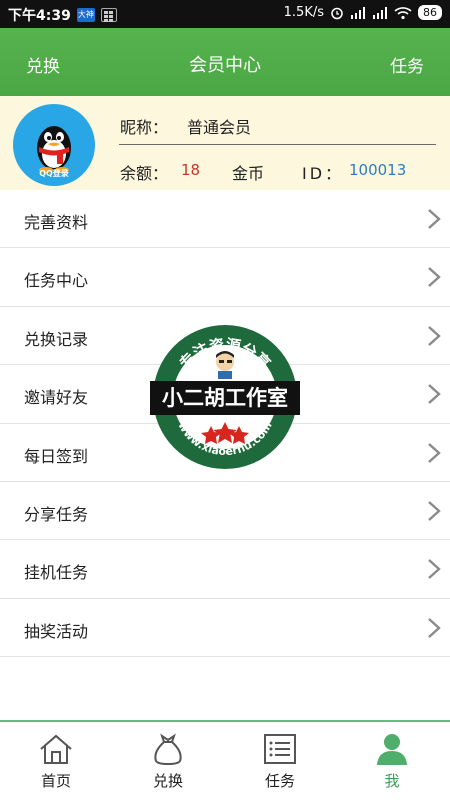  What do you see at coordinates (85, 15) in the screenshot?
I see `notification-app-icon: 大神` at bounding box center [85, 15].